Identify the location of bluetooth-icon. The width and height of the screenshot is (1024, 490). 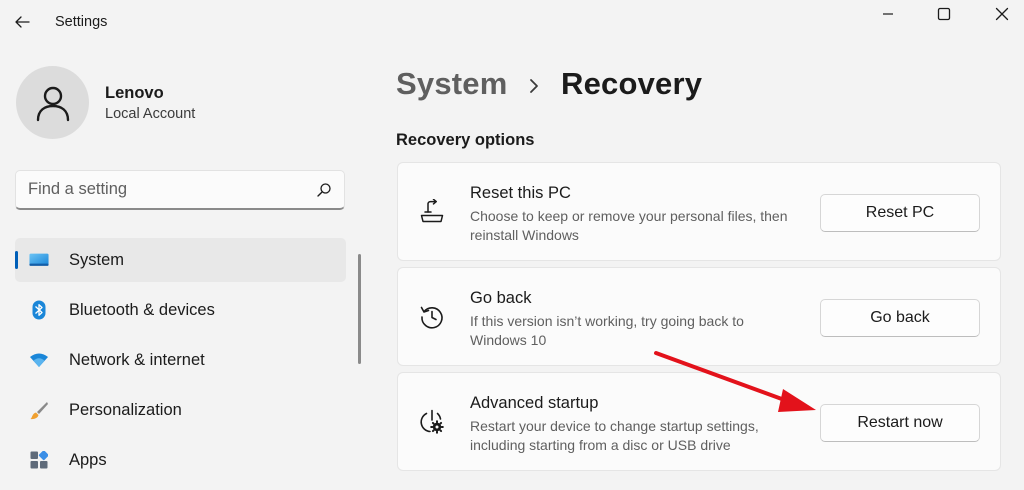
(39, 310).